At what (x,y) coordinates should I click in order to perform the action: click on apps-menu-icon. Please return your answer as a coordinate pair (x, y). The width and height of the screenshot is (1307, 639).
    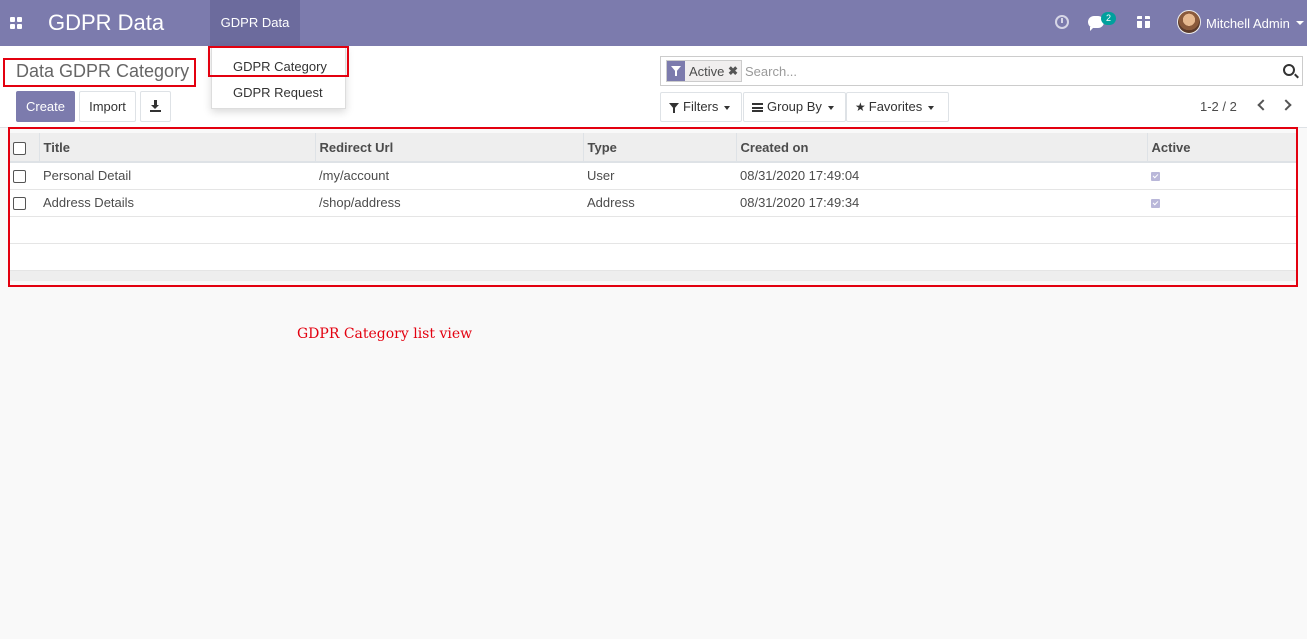
    Looking at the image, I should click on (16, 23).